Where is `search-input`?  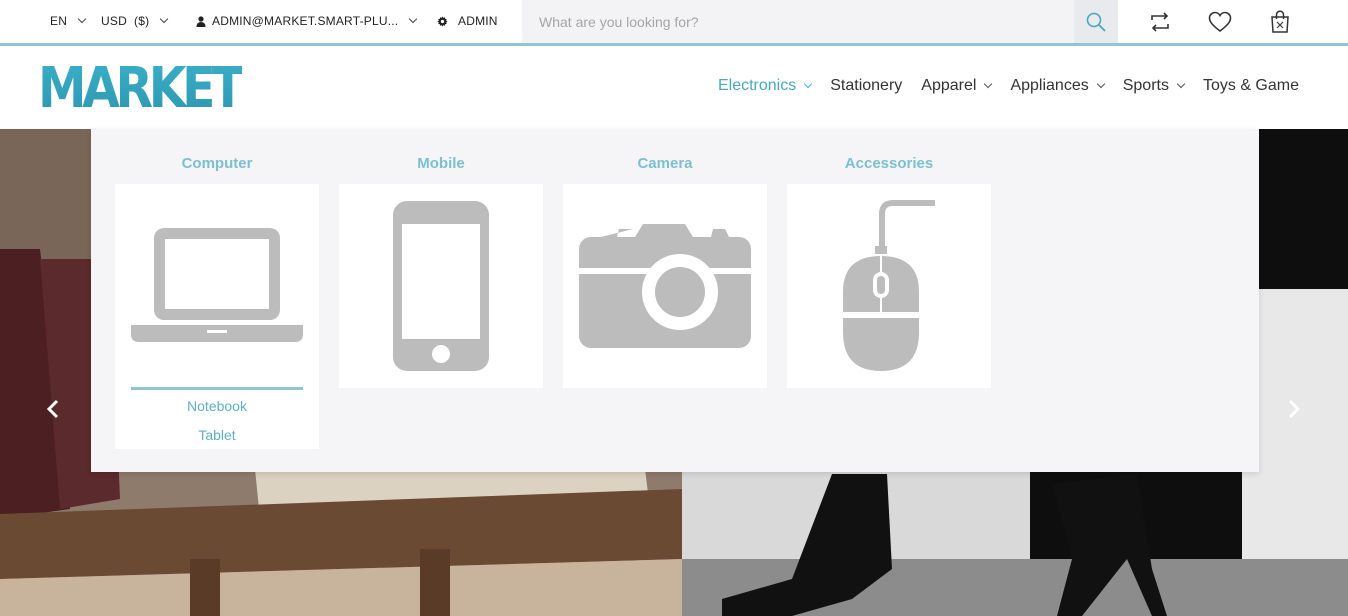 search-input is located at coordinates (798, 21).